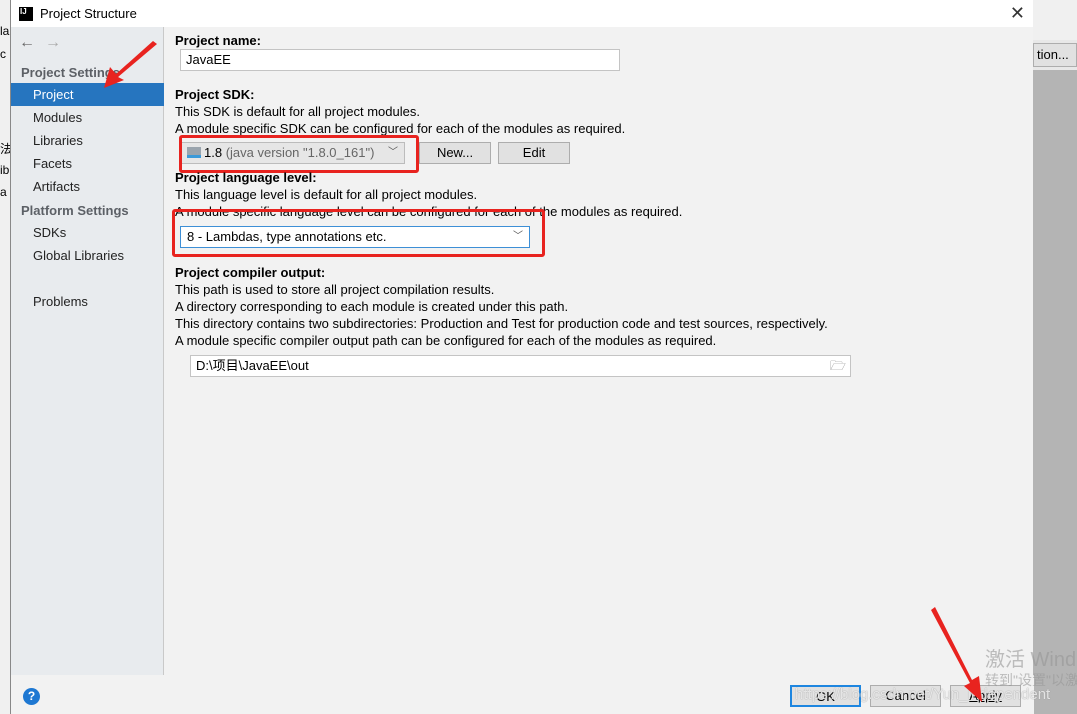 The image size is (1077, 714). I want to click on sidebar-item-libraries: Libraries, so click(87, 140).